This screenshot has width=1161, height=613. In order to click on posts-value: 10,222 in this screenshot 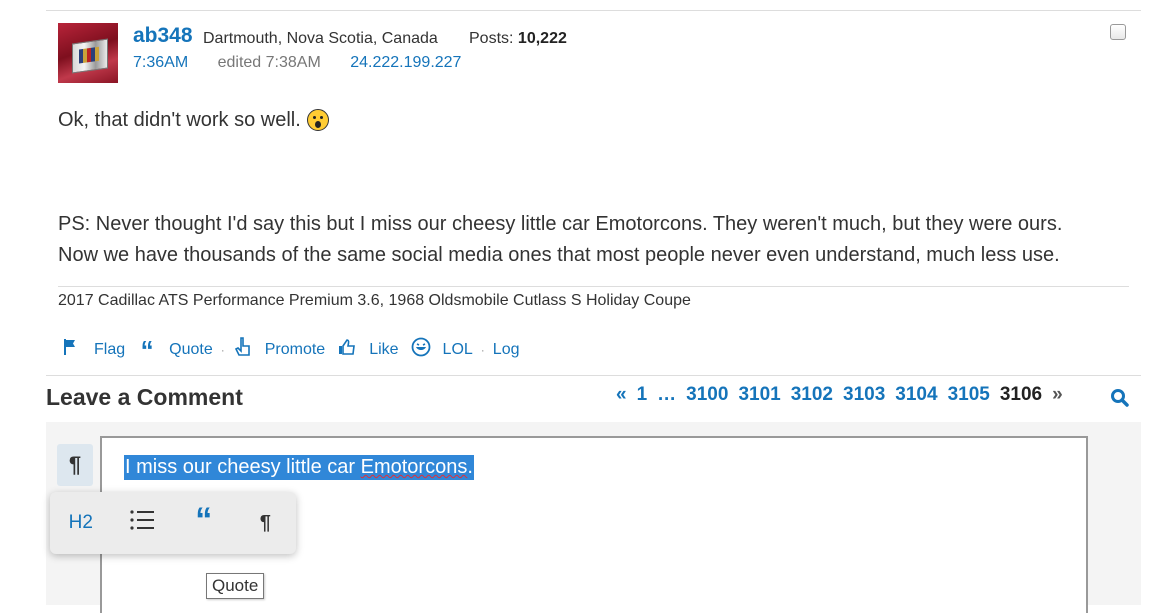, I will do `click(542, 38)`.